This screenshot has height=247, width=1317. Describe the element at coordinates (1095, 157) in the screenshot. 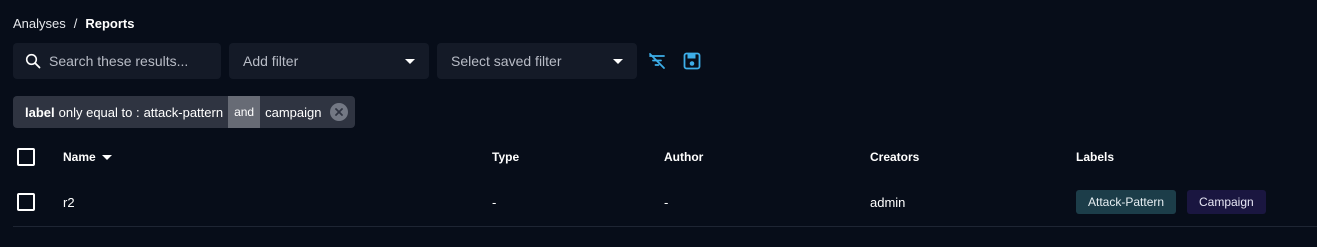

I see `column-header-labels: Labels` at that location.